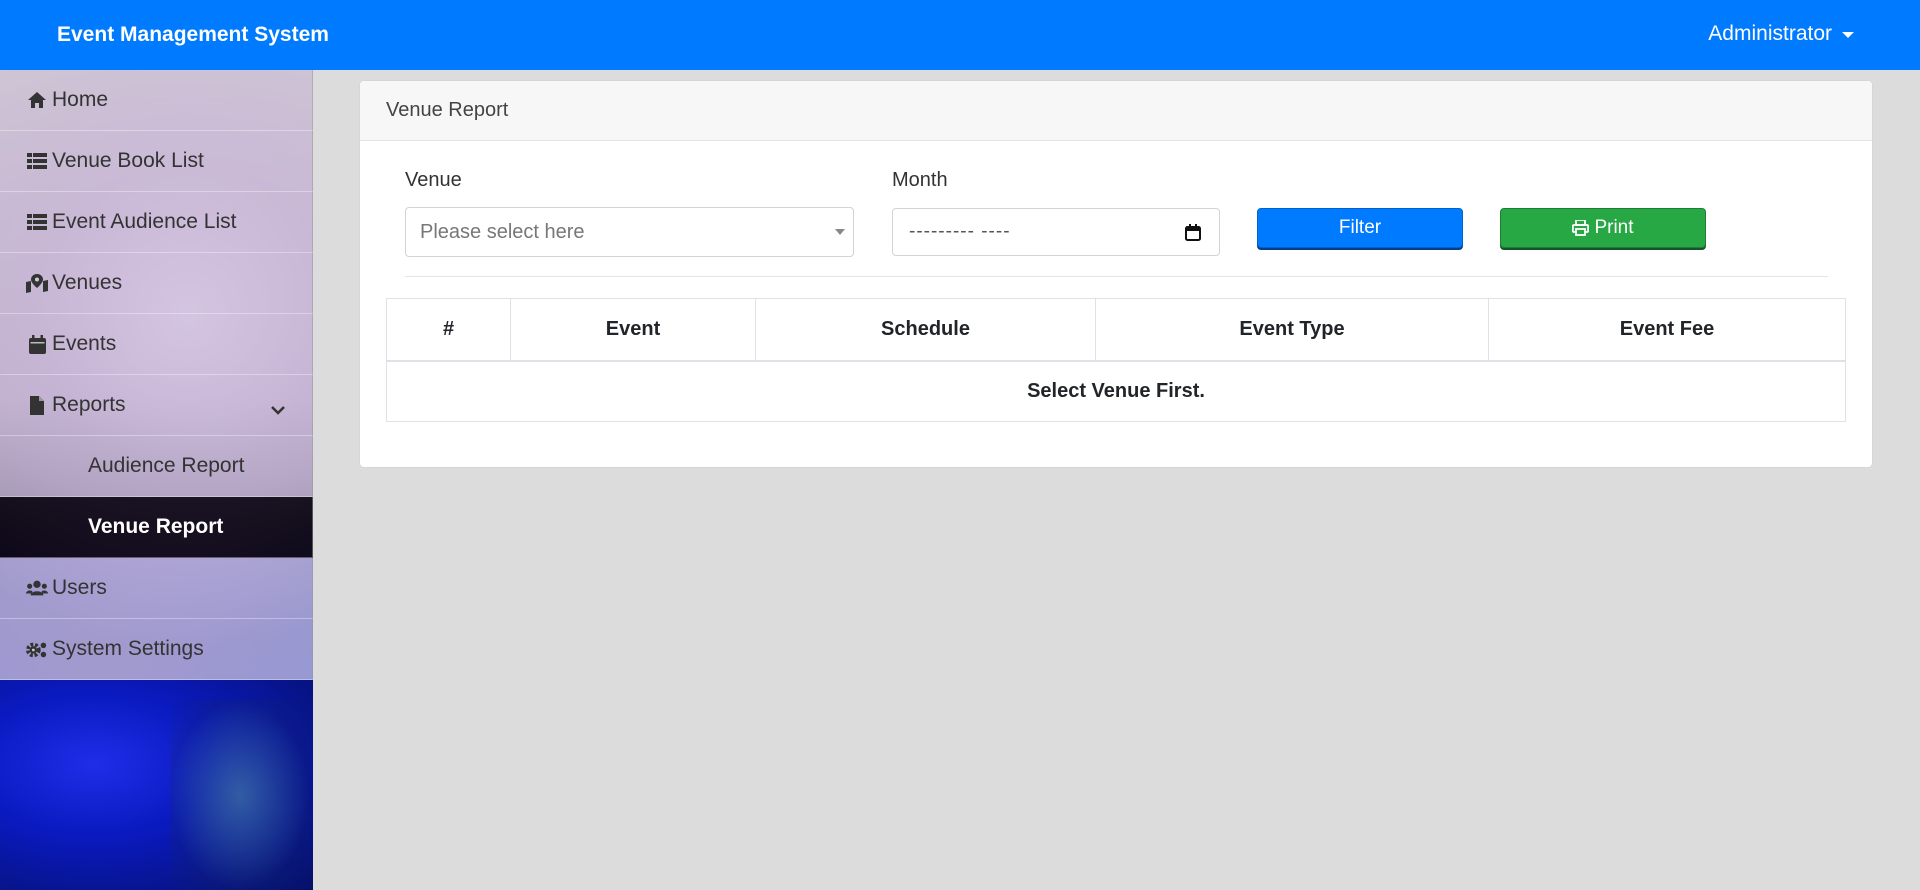  I want to click on sidebar-item-audience-report: Audience Report, so click(156, 466).